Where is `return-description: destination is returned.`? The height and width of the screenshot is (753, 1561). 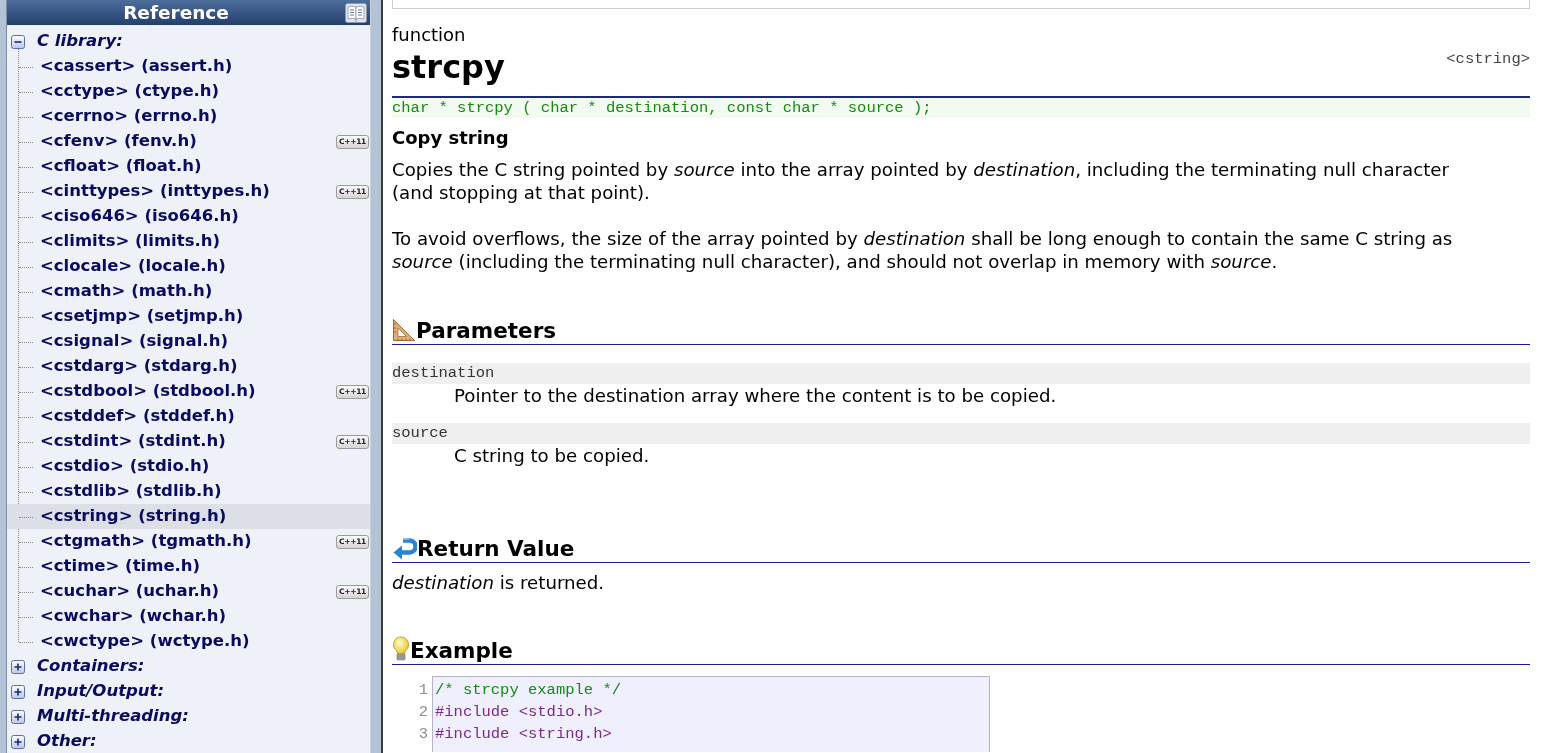
return-description: destination is returned. is located at coordinates (499, 582).